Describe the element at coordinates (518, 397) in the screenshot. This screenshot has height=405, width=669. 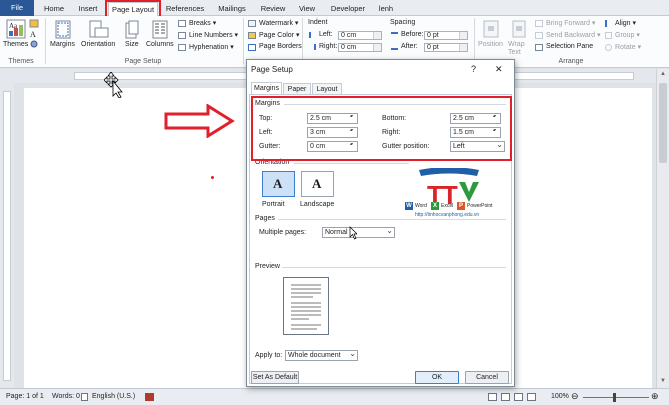
I see `view-buttons` at that location.